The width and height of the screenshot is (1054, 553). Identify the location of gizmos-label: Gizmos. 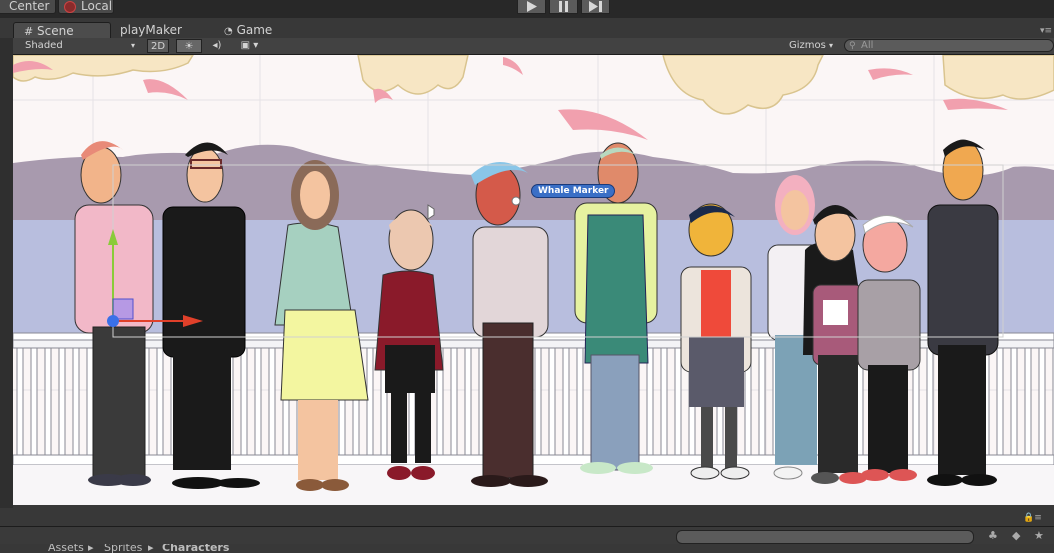
(807, 45).